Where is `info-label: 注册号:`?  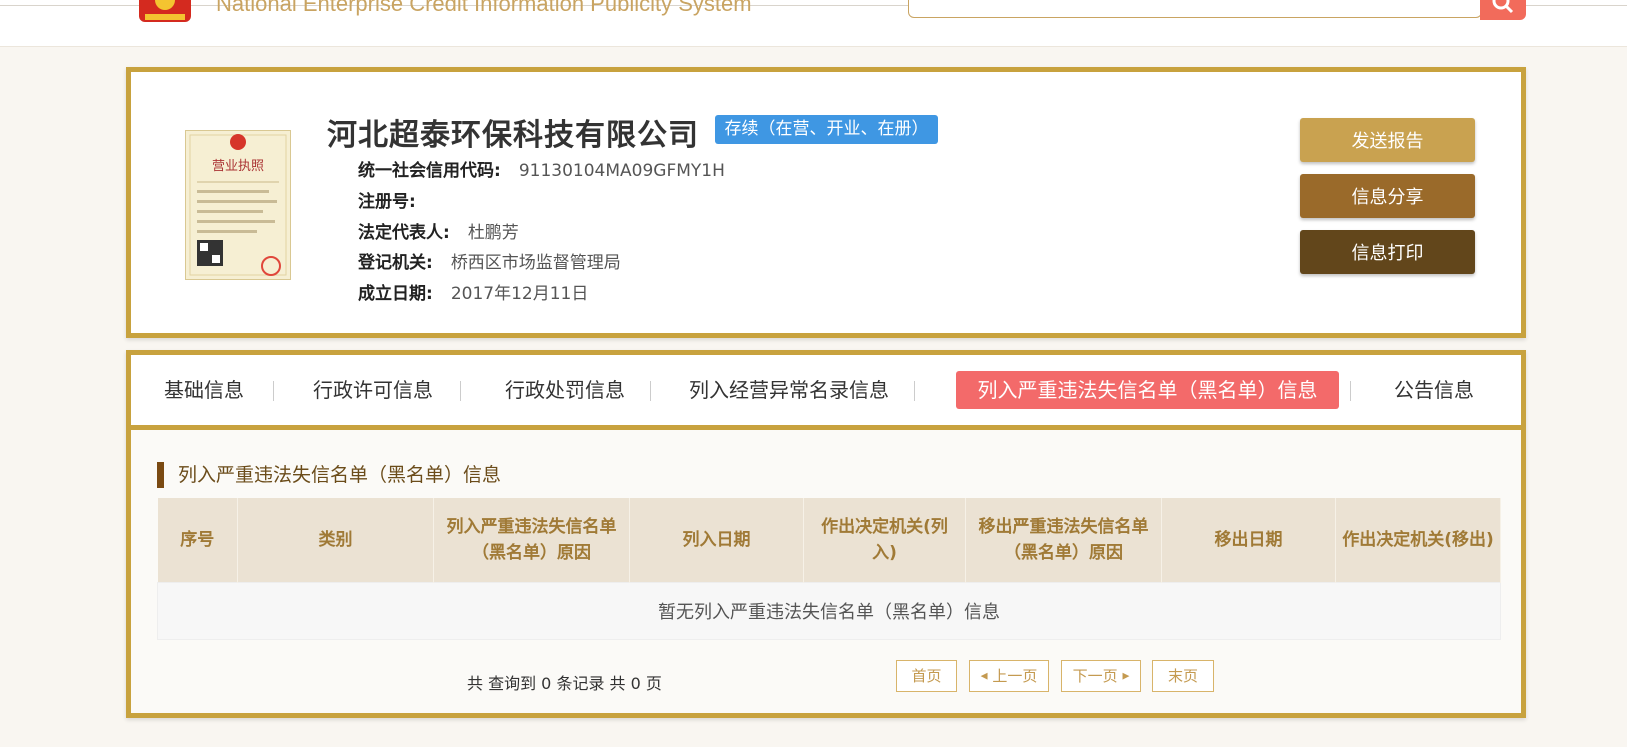
info-label: 注册号: is located at coordinates (387, 202).